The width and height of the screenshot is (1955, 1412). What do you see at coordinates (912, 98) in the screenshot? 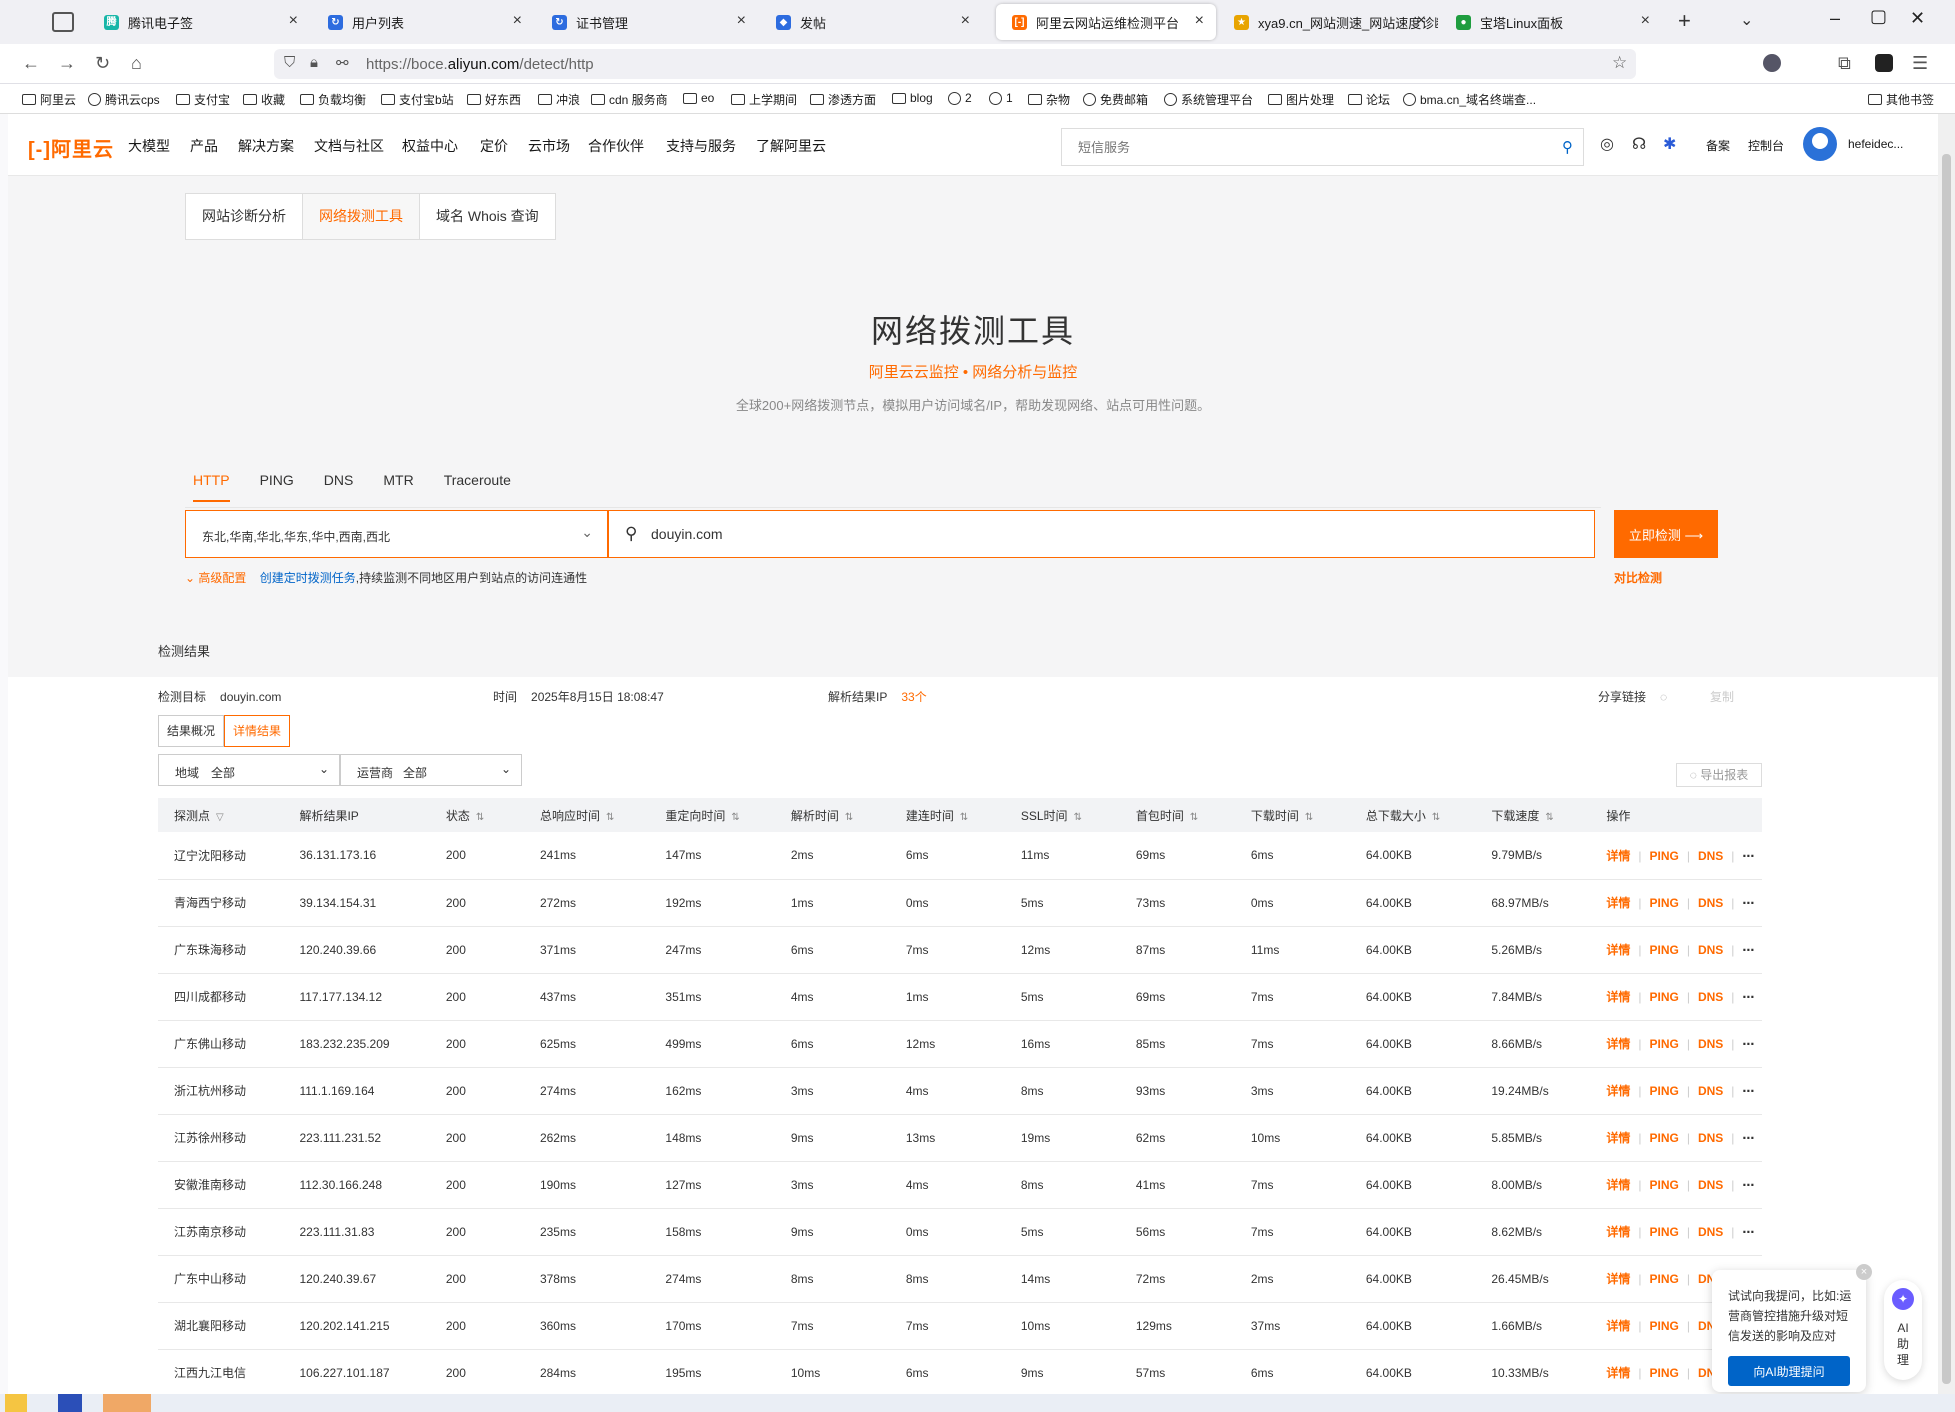
I see `bookmark-item: blog` at bounding box center [912, 98].